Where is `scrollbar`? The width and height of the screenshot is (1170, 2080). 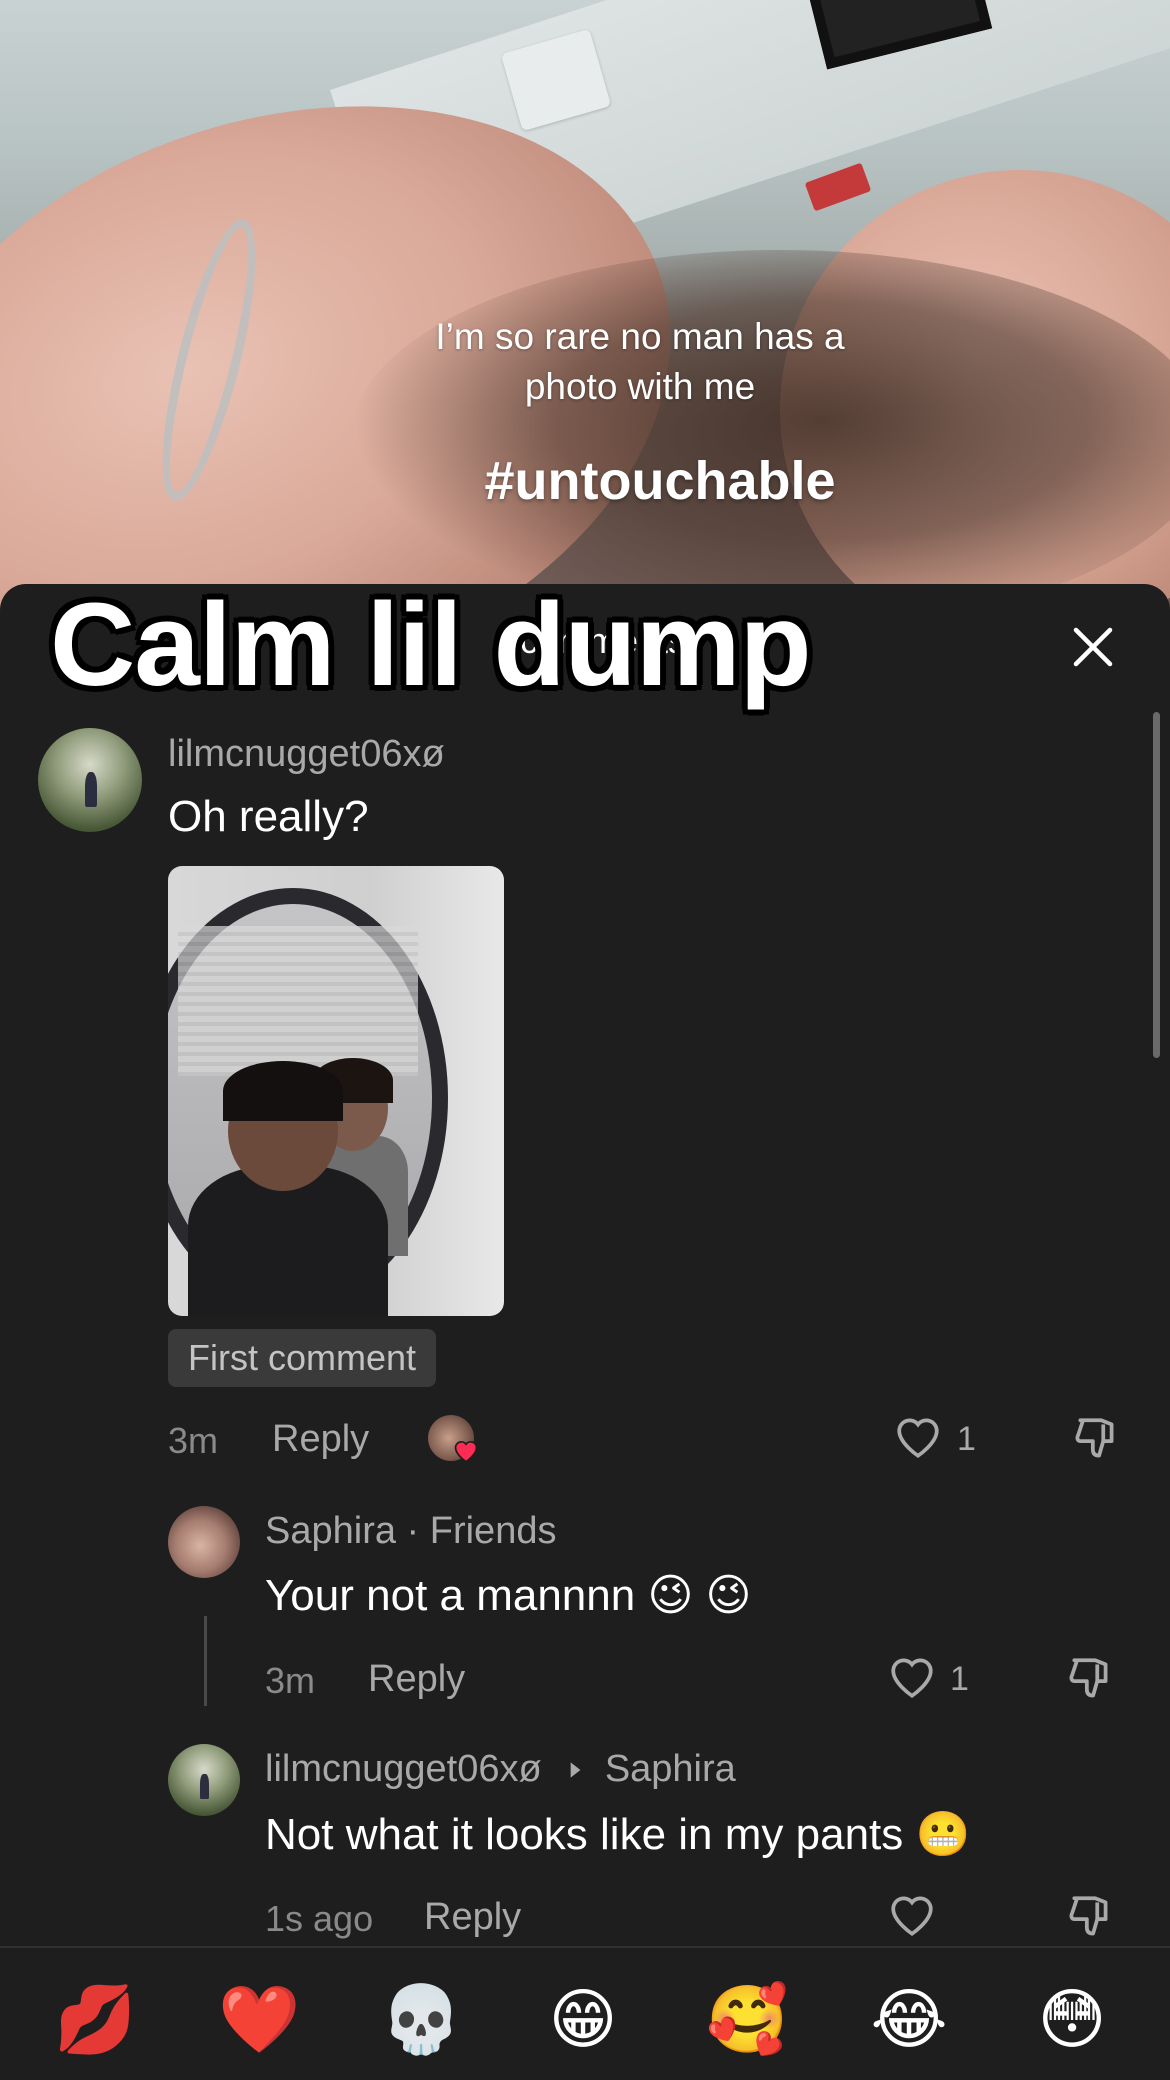 scrollbar is located at coordinates (1156, 885).